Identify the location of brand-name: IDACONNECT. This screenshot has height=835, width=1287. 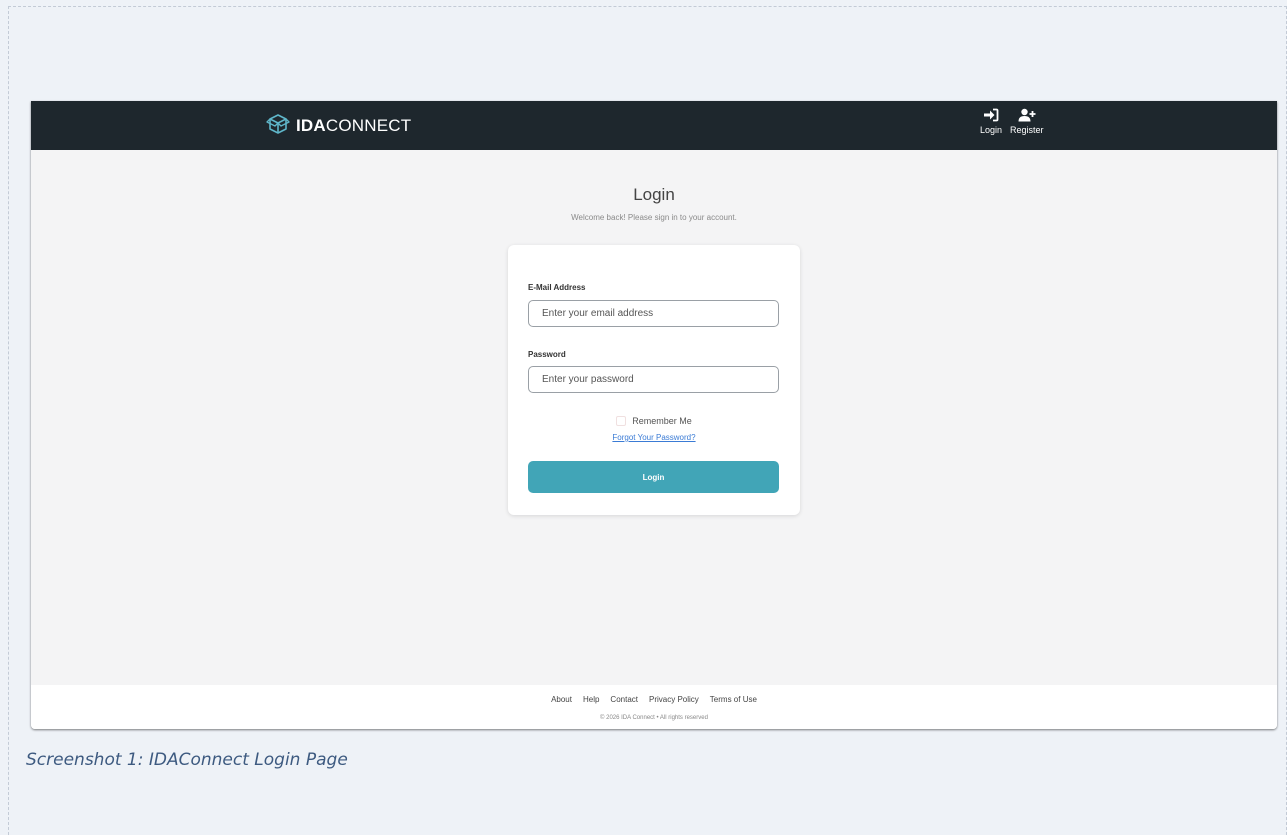
(353, 126).